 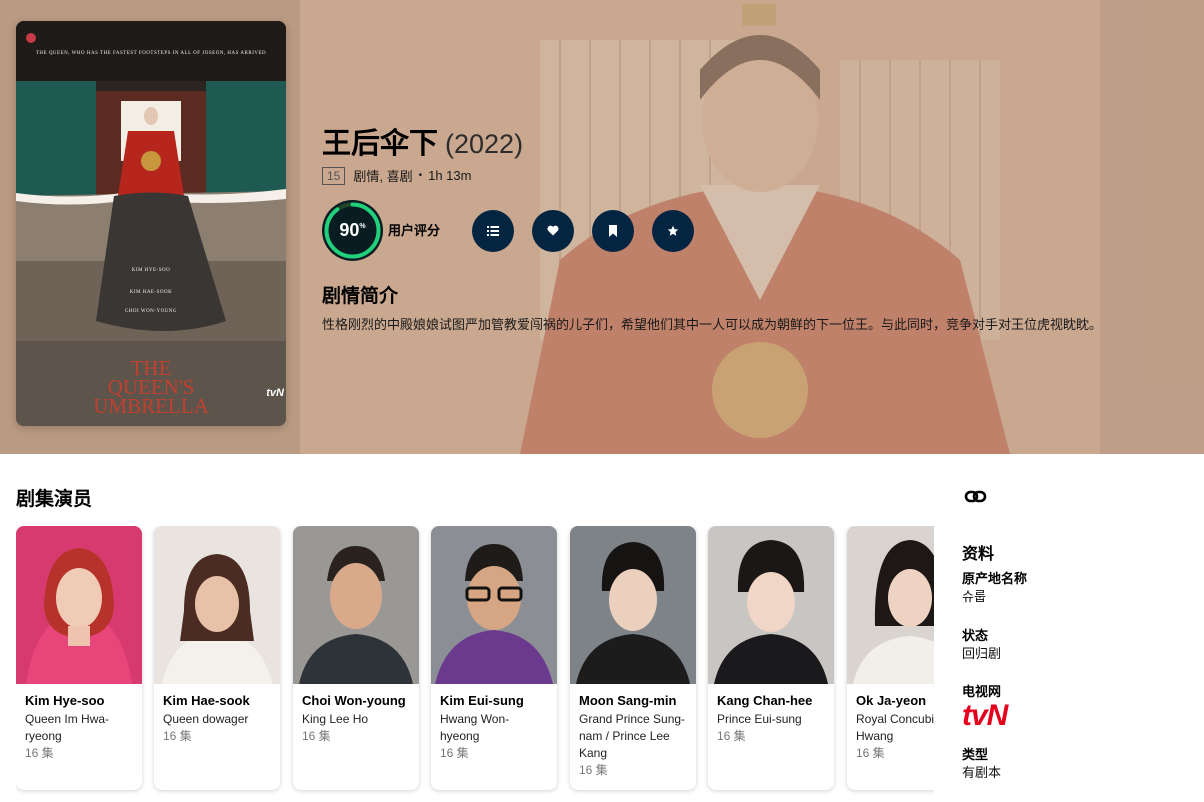 I want to click on overview-heading: 剧情简介, so click(x=360, y=296).